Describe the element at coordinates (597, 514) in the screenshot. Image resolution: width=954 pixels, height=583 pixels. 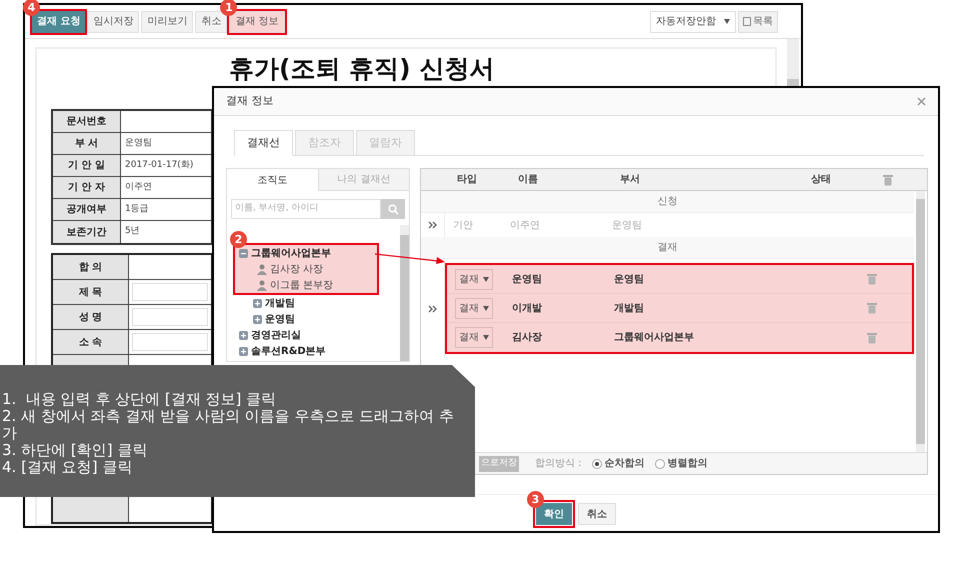
I see `cancel-button: 취소` at that location.